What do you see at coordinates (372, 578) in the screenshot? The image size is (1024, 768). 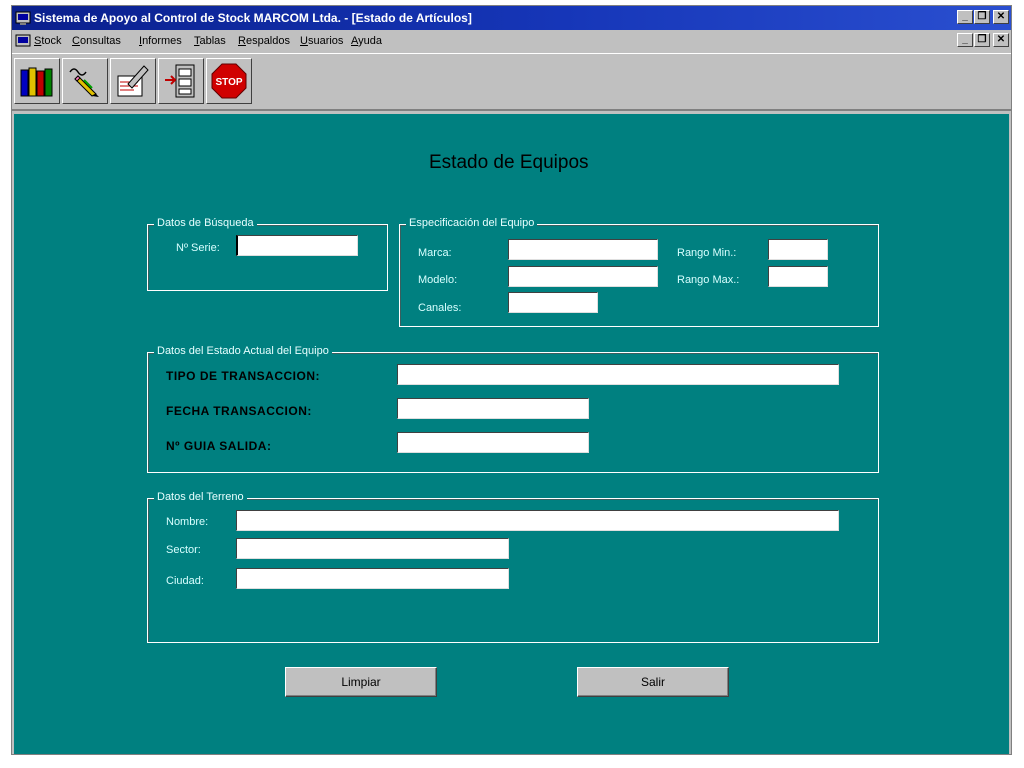 I see `ciudad-input` at bounding box center [372, 578].